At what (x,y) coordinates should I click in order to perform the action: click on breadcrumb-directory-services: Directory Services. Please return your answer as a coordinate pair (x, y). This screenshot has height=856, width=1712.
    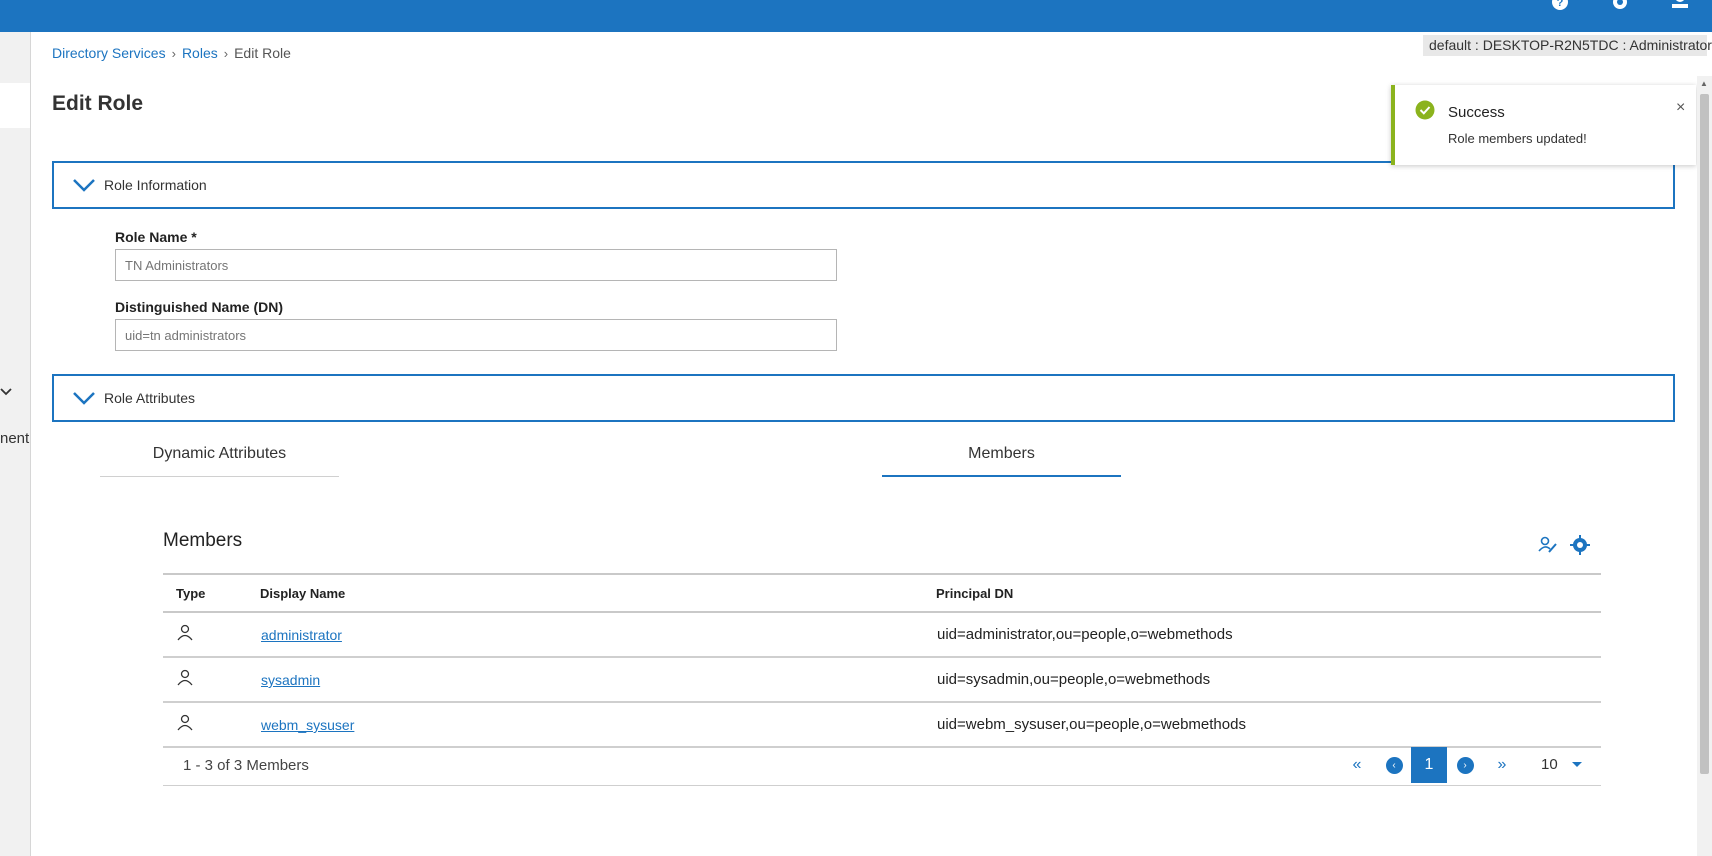
    Looking at the image, I should click on (109, 53).